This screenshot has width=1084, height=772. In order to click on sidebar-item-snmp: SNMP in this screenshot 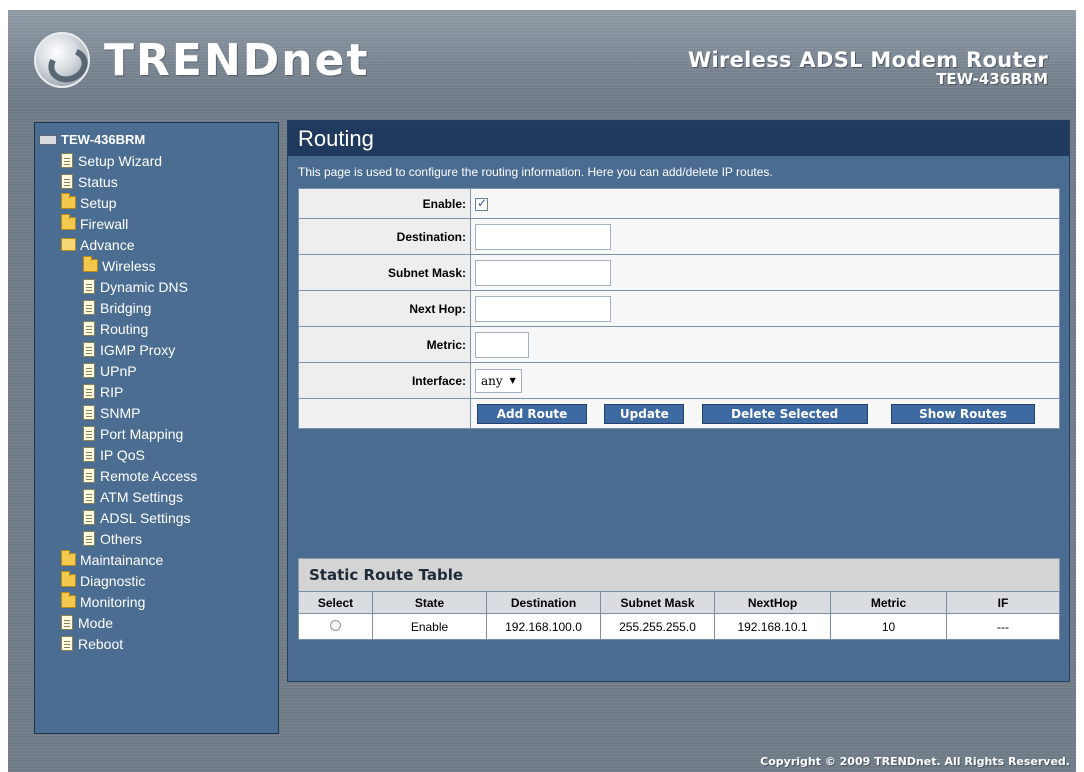, I will do `click(118, 412)`.